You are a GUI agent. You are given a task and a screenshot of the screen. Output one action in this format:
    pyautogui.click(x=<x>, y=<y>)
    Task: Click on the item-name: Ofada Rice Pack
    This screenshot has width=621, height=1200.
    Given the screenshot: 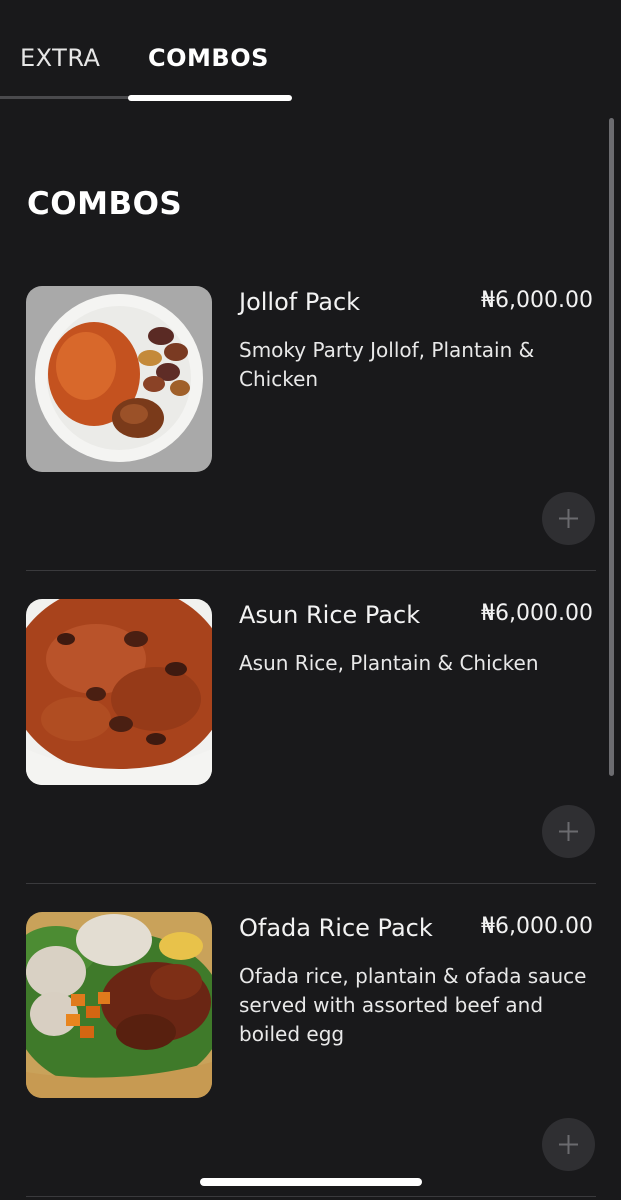 What is the action you would take?
    pyautogui.click(x=336, y=928)
    